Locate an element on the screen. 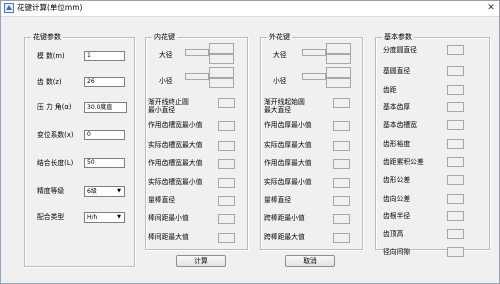  involute-end-output is located at coordinates (226, 103).